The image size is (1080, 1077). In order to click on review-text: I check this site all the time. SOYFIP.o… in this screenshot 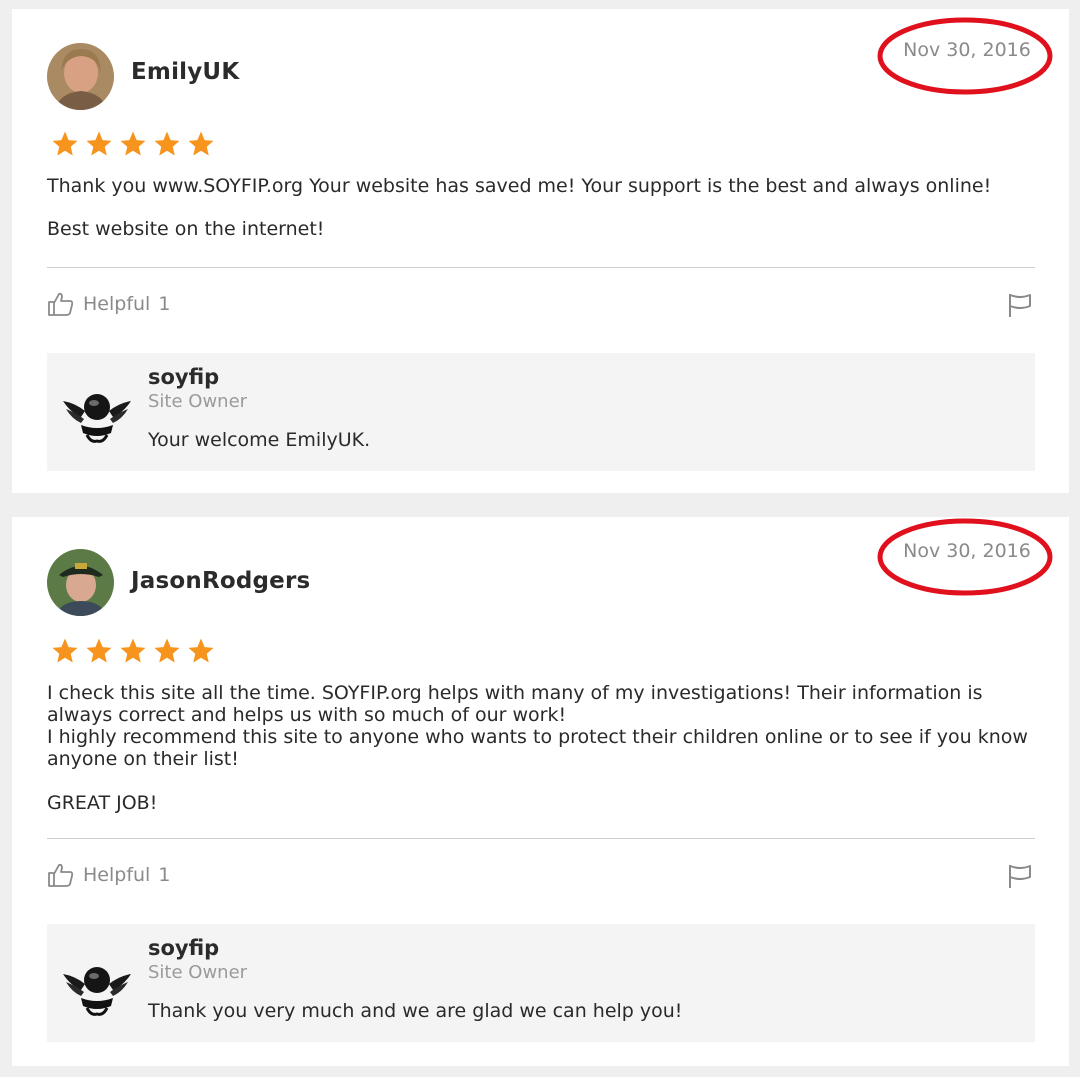, I will do `click(541, 748)`.